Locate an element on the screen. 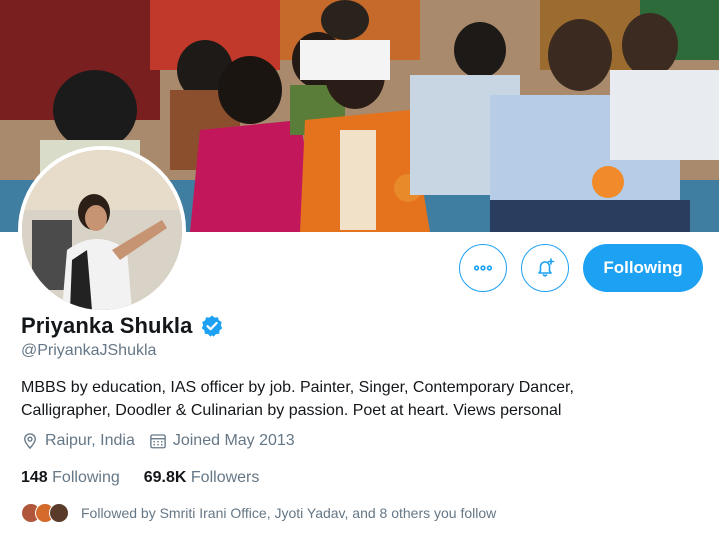 The width and height of the screenshot is (719, 550). profile-location: Raipur, India is located at coordinates (78, 441).